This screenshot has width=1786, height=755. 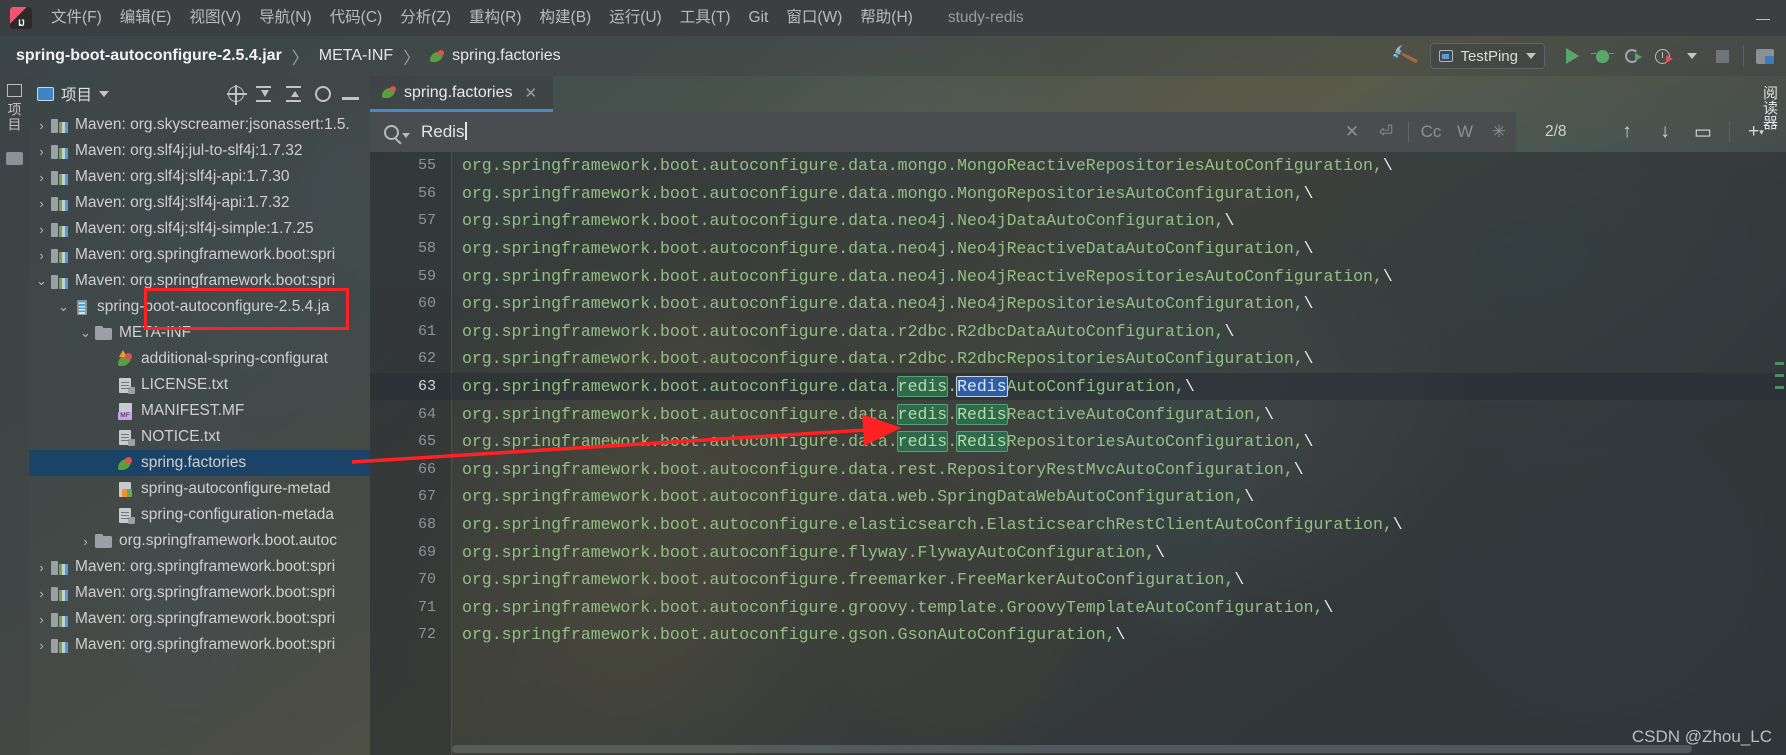 I want to click on profiler-button, so click(x=1662, y=56).